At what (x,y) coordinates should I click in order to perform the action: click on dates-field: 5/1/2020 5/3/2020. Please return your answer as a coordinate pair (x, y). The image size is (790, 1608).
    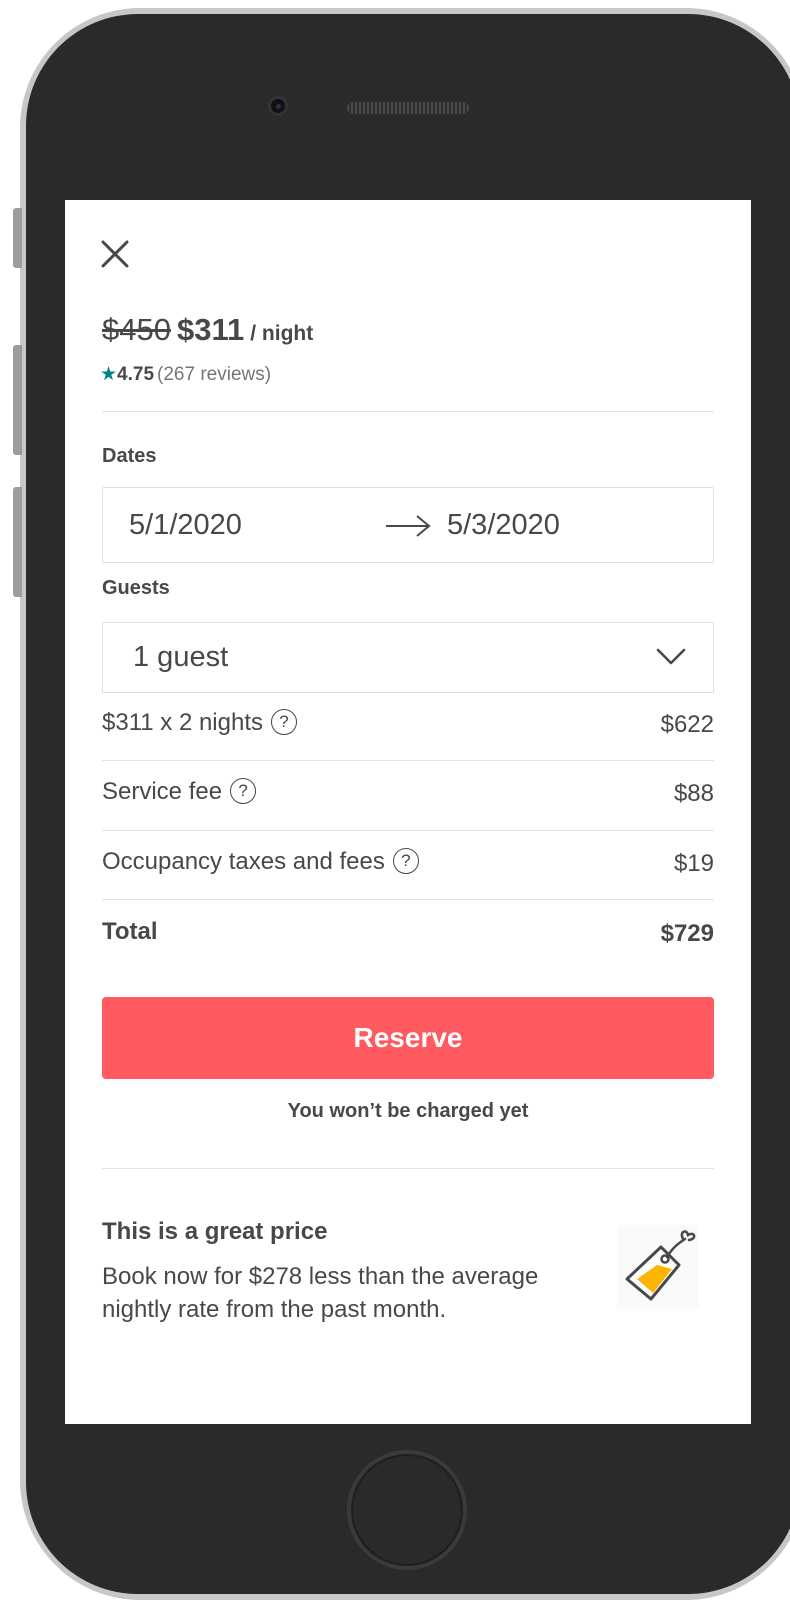
    Looking at the image, I should click on (408, 525).